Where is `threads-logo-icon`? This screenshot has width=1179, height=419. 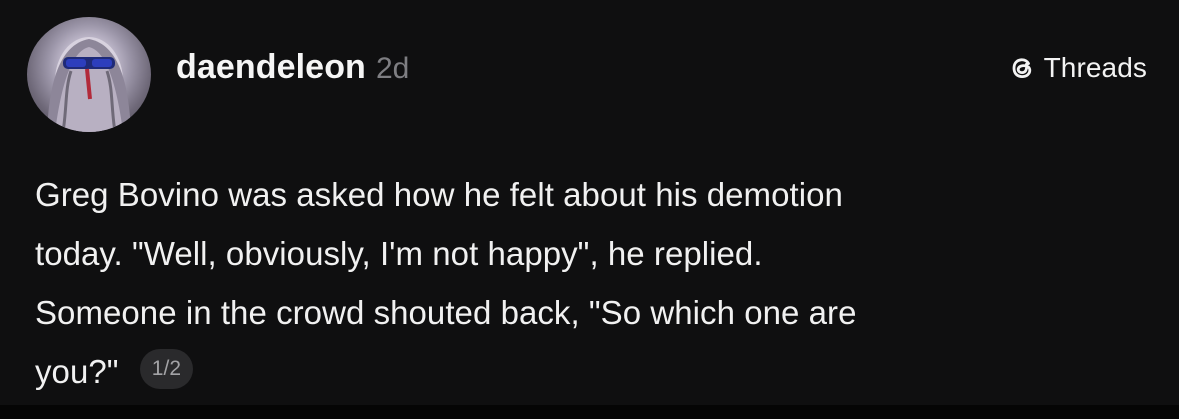 threads-logo-icon is located at coordinates (1022, 68).